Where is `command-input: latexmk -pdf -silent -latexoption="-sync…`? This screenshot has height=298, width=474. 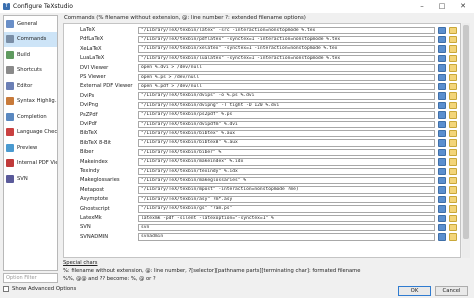
command-input: latexmk -pdf -silent -latexoption="-sync… is located at coordinates (286, 218).